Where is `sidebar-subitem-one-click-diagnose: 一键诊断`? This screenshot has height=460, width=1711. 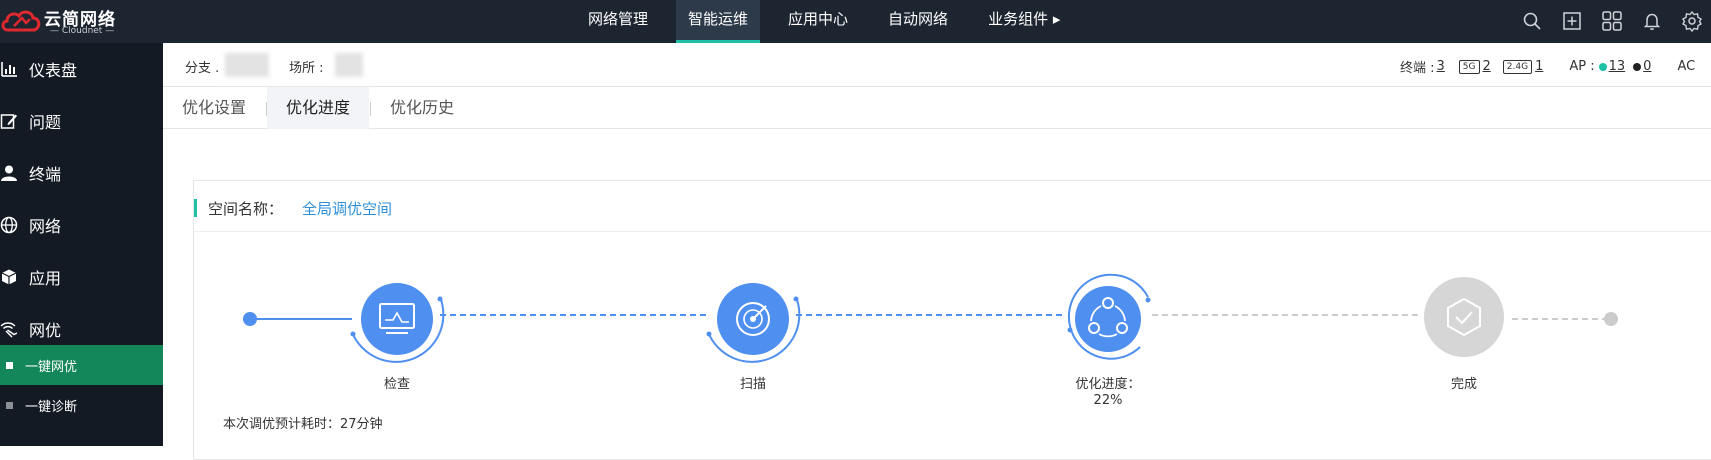
sidebar-subitem-one-click-diagnose: 一键诊断 is located at coordinates (81, 405).